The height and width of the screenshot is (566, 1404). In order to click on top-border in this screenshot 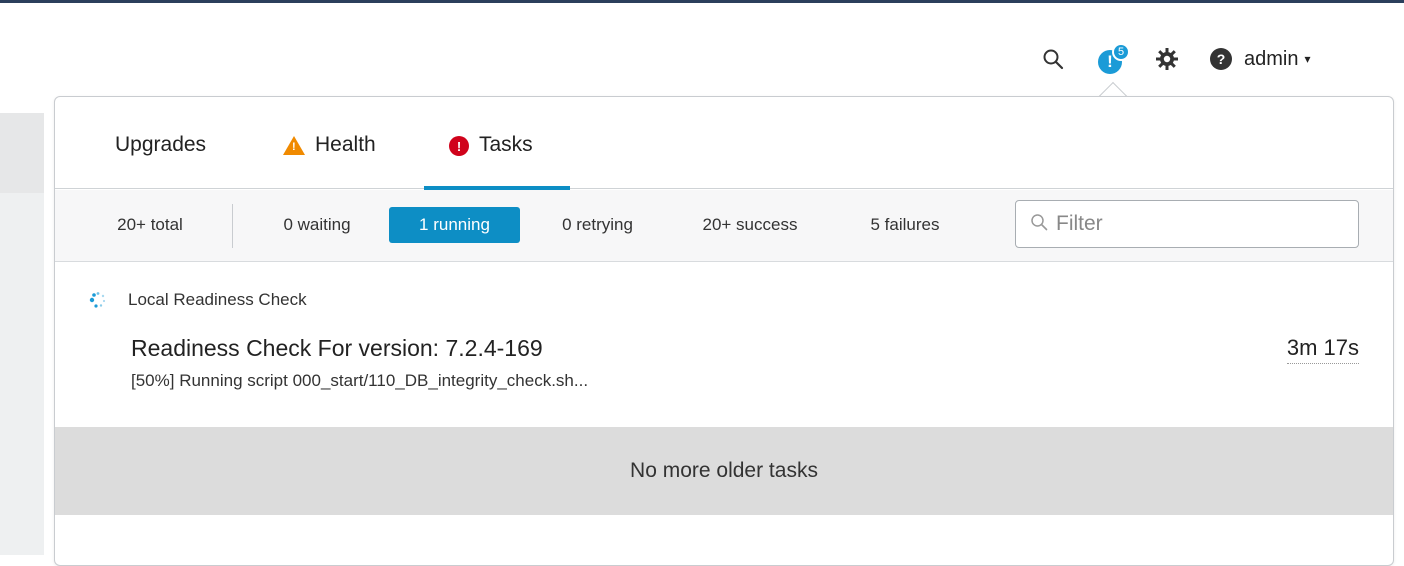, I will do `click(702, 1)`.